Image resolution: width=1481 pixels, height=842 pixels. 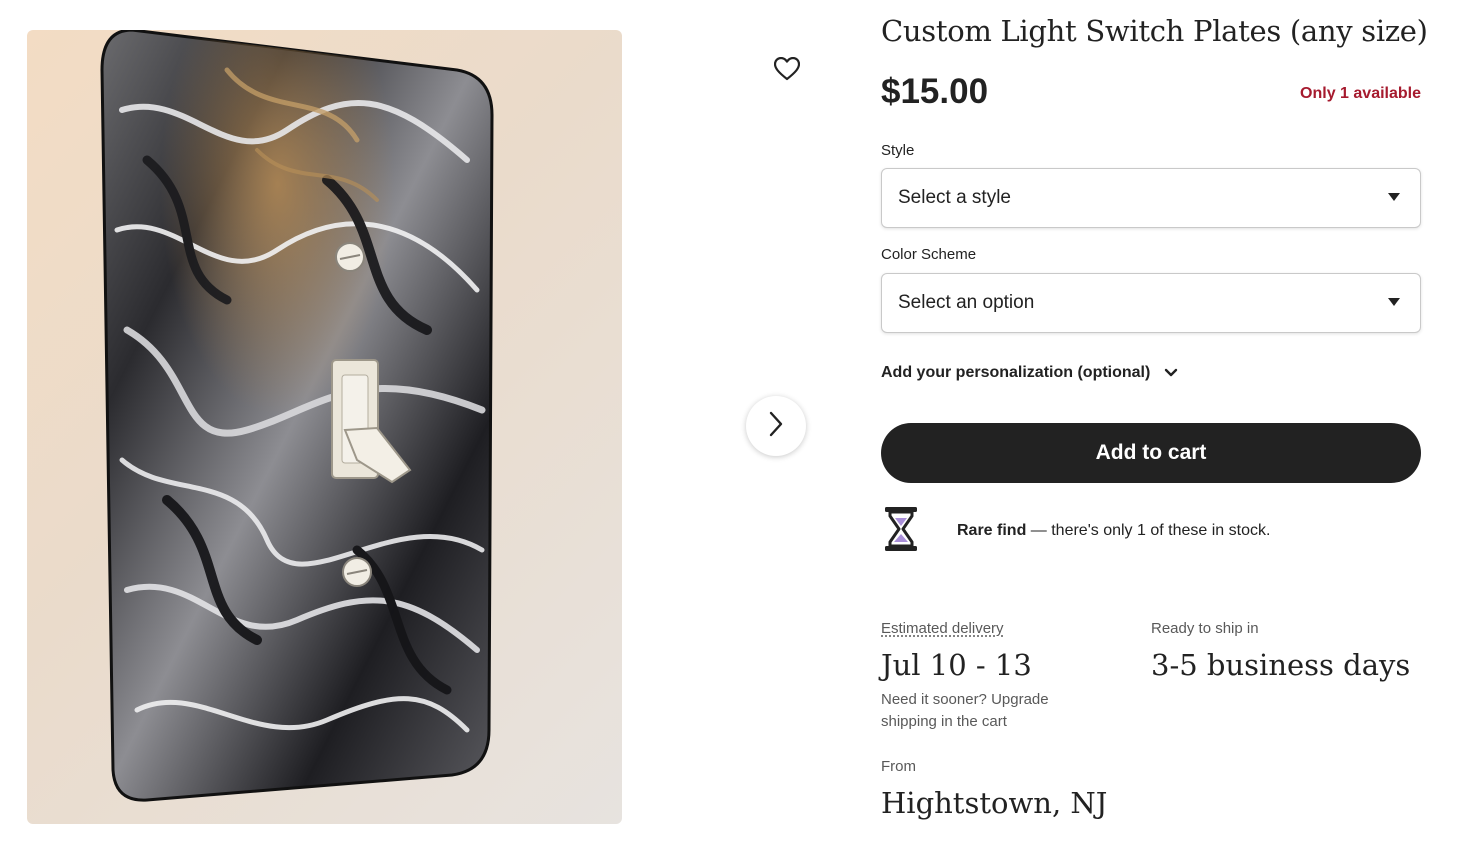 I want to click on ships-from-value: Hightstown, NJ, so click(x=994, y=803).